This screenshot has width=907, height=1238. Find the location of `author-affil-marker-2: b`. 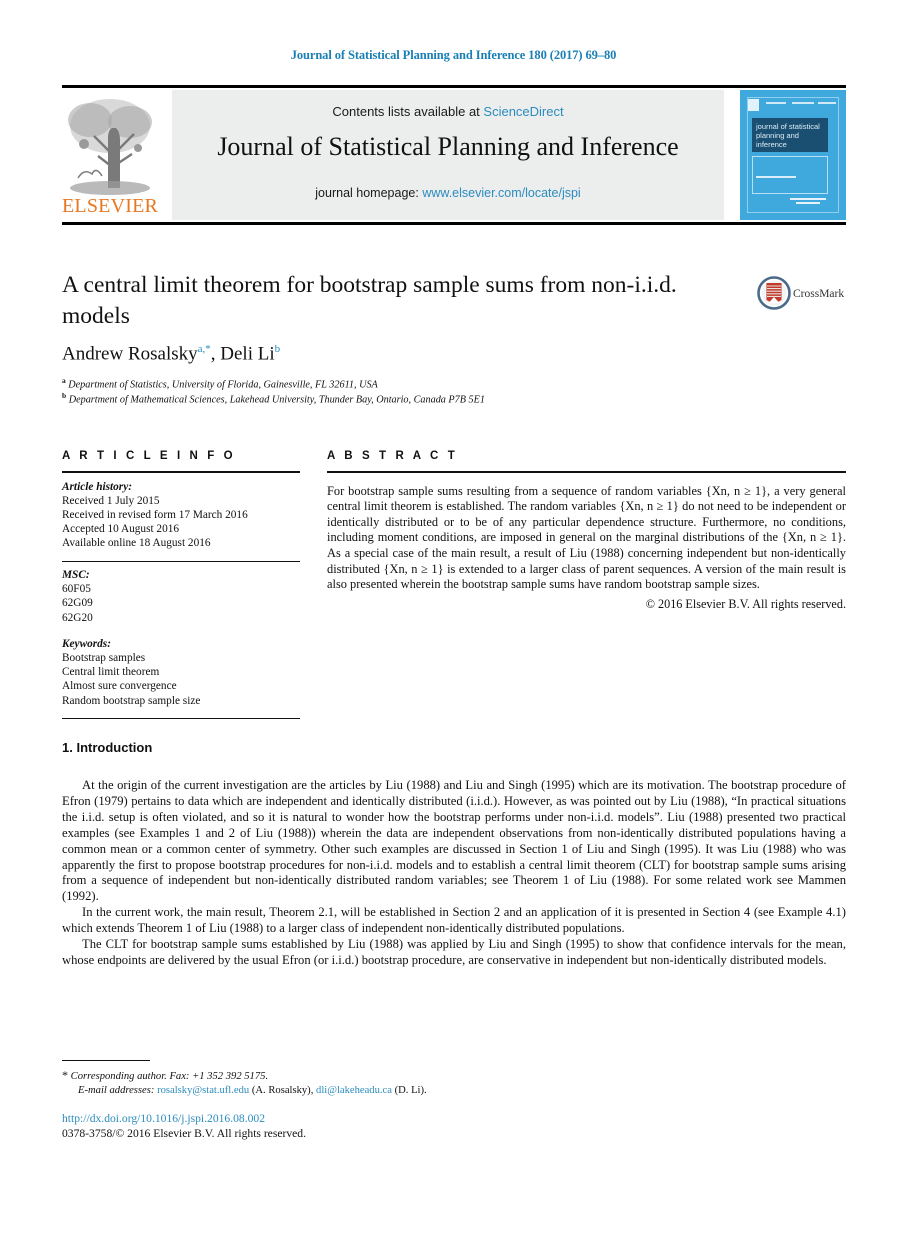

author-affil-marker-2: b is located at coordinates (278, 349).